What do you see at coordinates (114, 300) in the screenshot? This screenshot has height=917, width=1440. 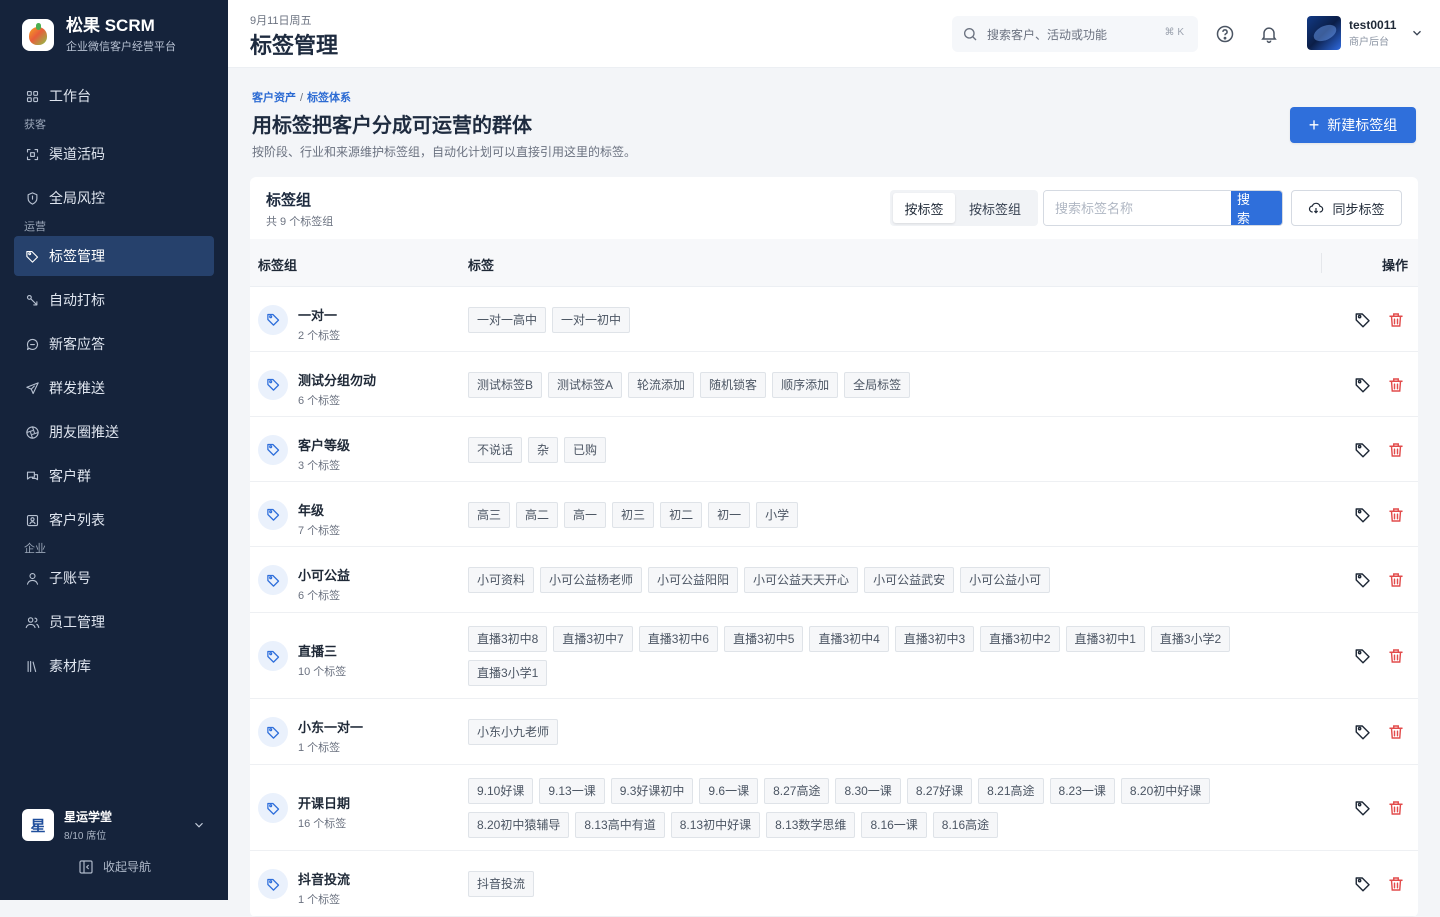 I see `sidebar-item-autotag: 自动打标` at bounding box center [114, 300].